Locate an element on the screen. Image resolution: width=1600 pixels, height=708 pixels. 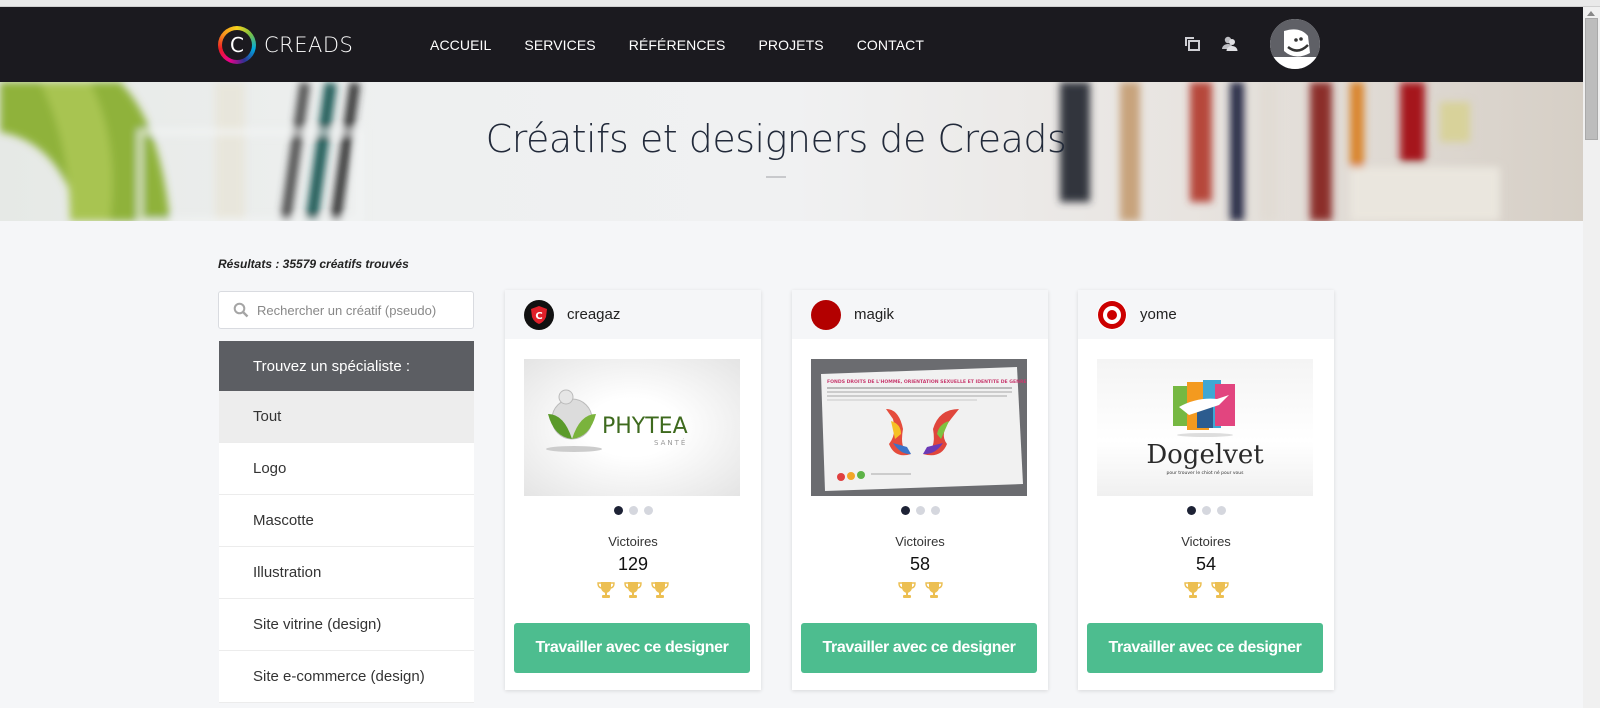
browser-top-strip is located at coordinates (800, 3).